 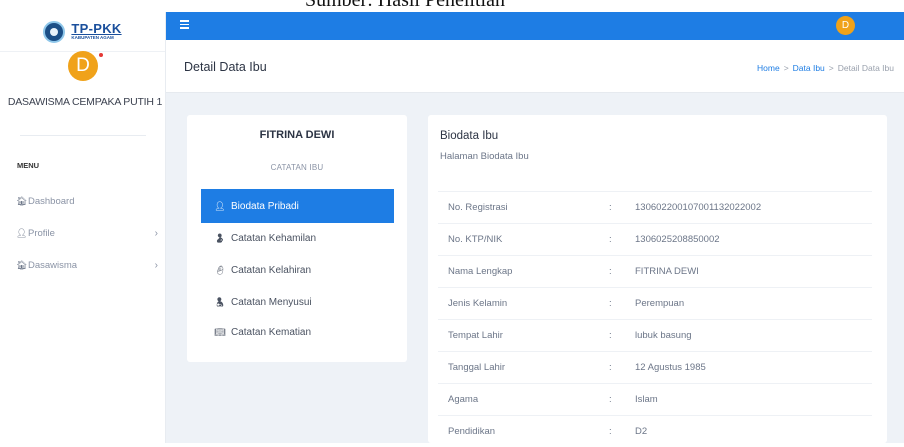 I want to click on table-row: Pendidikan : D2, so click(x=655, y=431).